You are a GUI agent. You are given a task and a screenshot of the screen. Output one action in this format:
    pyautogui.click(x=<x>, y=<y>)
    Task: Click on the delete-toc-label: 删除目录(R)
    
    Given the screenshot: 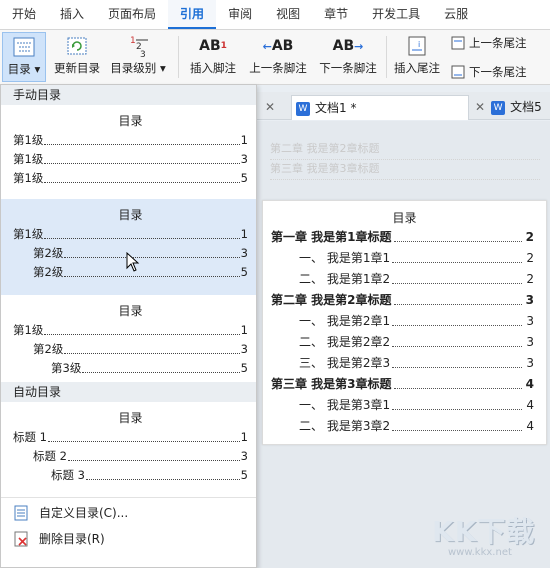 What is the action you would take?
    pyautogui.click(x=72, y=539)
    